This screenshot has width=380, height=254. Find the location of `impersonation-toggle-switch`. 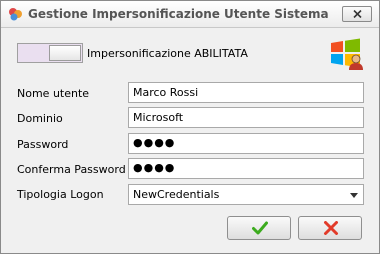

impersonation-toggle-switch is located at coordinates (50, 53).